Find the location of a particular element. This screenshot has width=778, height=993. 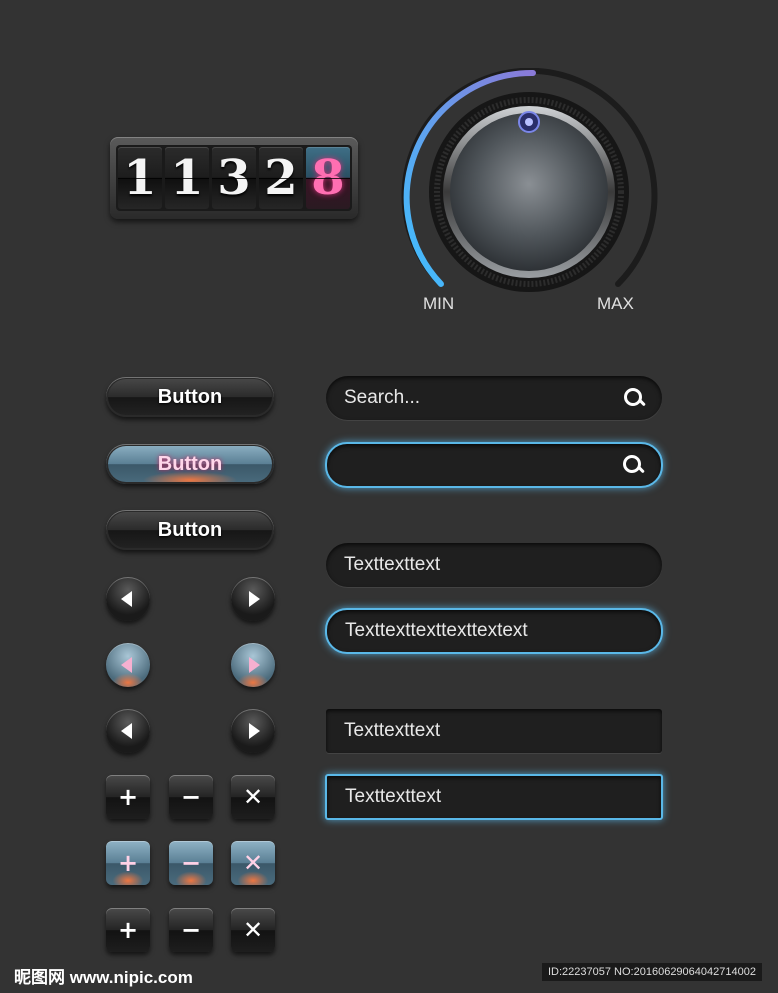

text-field-rounded: Texttexttext is located at coordinates (494, 565).